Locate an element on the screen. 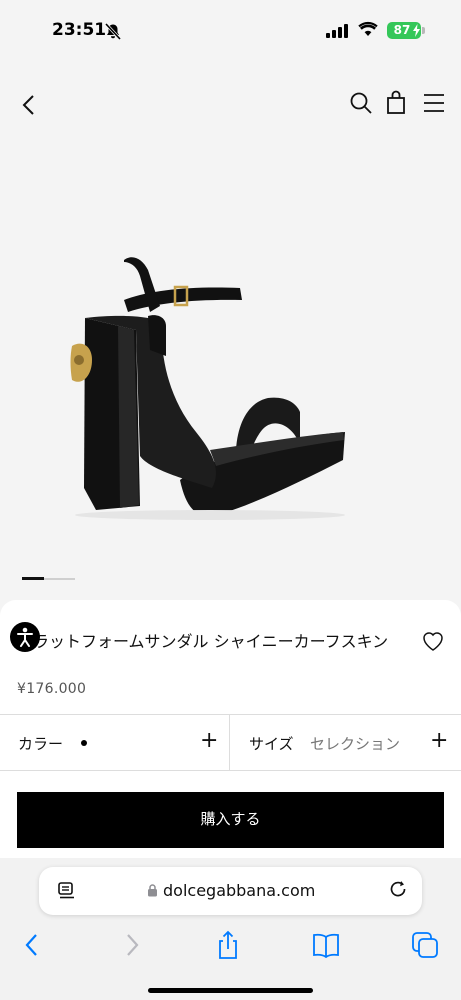 The width and height of the screenshot is (461, 1000). product-price: ¥176.000 is located at coordinates (52, 689).